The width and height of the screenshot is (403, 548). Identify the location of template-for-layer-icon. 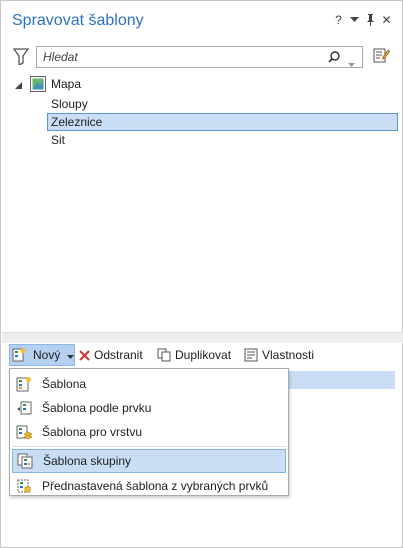
(24, 432).